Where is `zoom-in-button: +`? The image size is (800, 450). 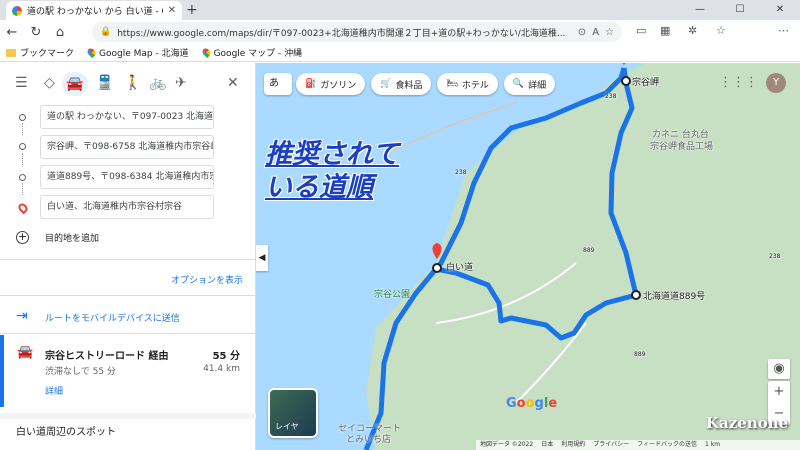 zoom-in-button: + is located at coordinates (779, 392).